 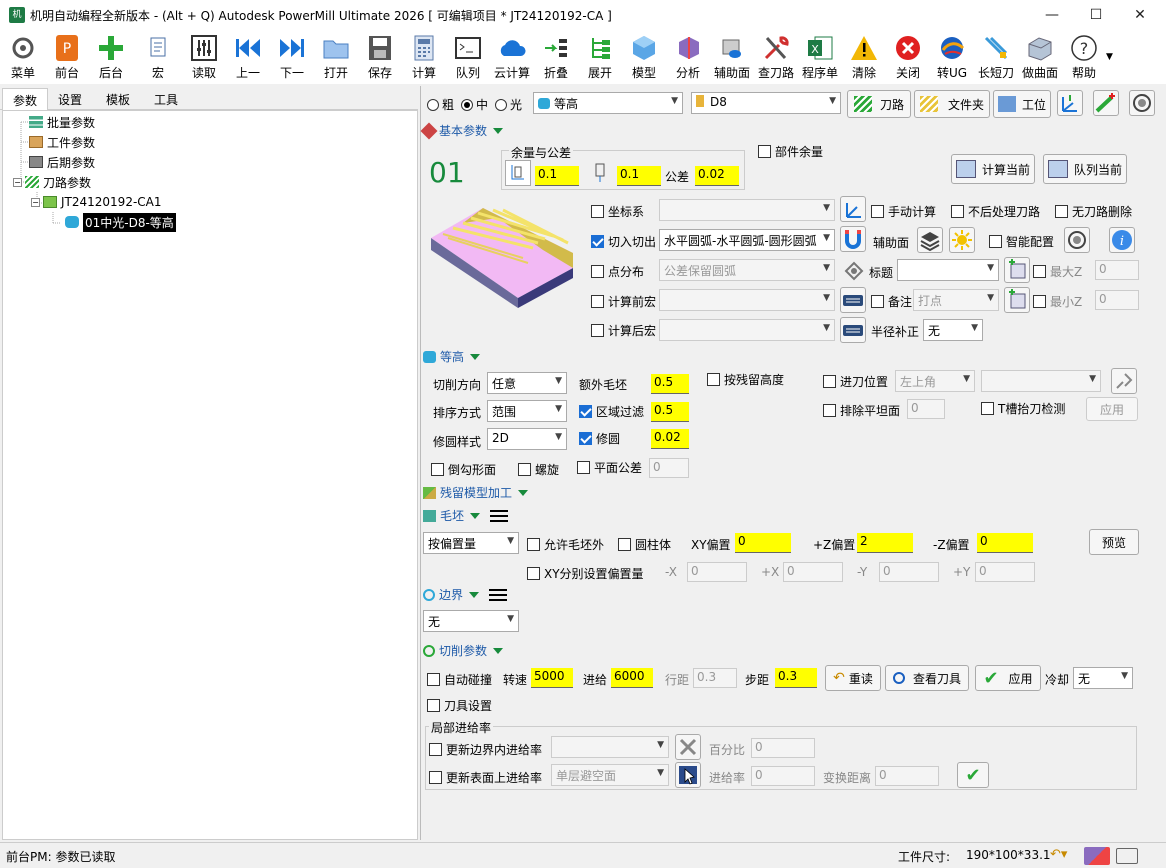 I want to click on plus-y-input: 0, so click(x=1005, y=572).